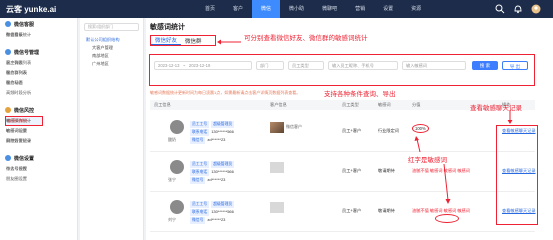  What do you see at coordinates (270, 65) in the screenshot?
I see `dept-select: 部门` at bounding box center [270, 65].